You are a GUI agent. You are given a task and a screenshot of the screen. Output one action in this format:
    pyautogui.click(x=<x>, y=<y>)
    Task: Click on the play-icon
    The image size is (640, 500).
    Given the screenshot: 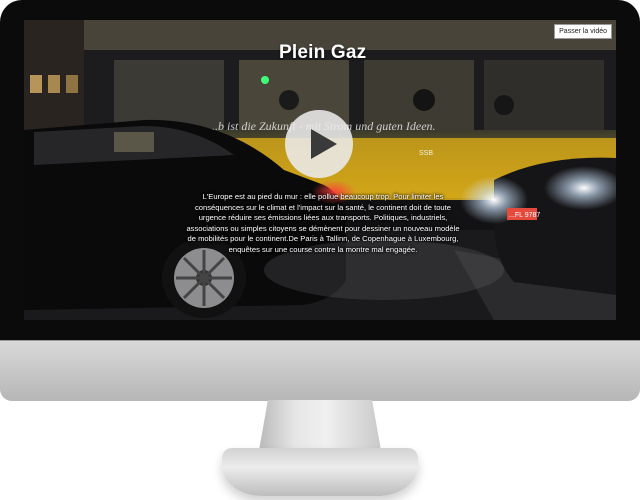 What is the action you would take?
    pyautogui.click(x=324, y=144)
    